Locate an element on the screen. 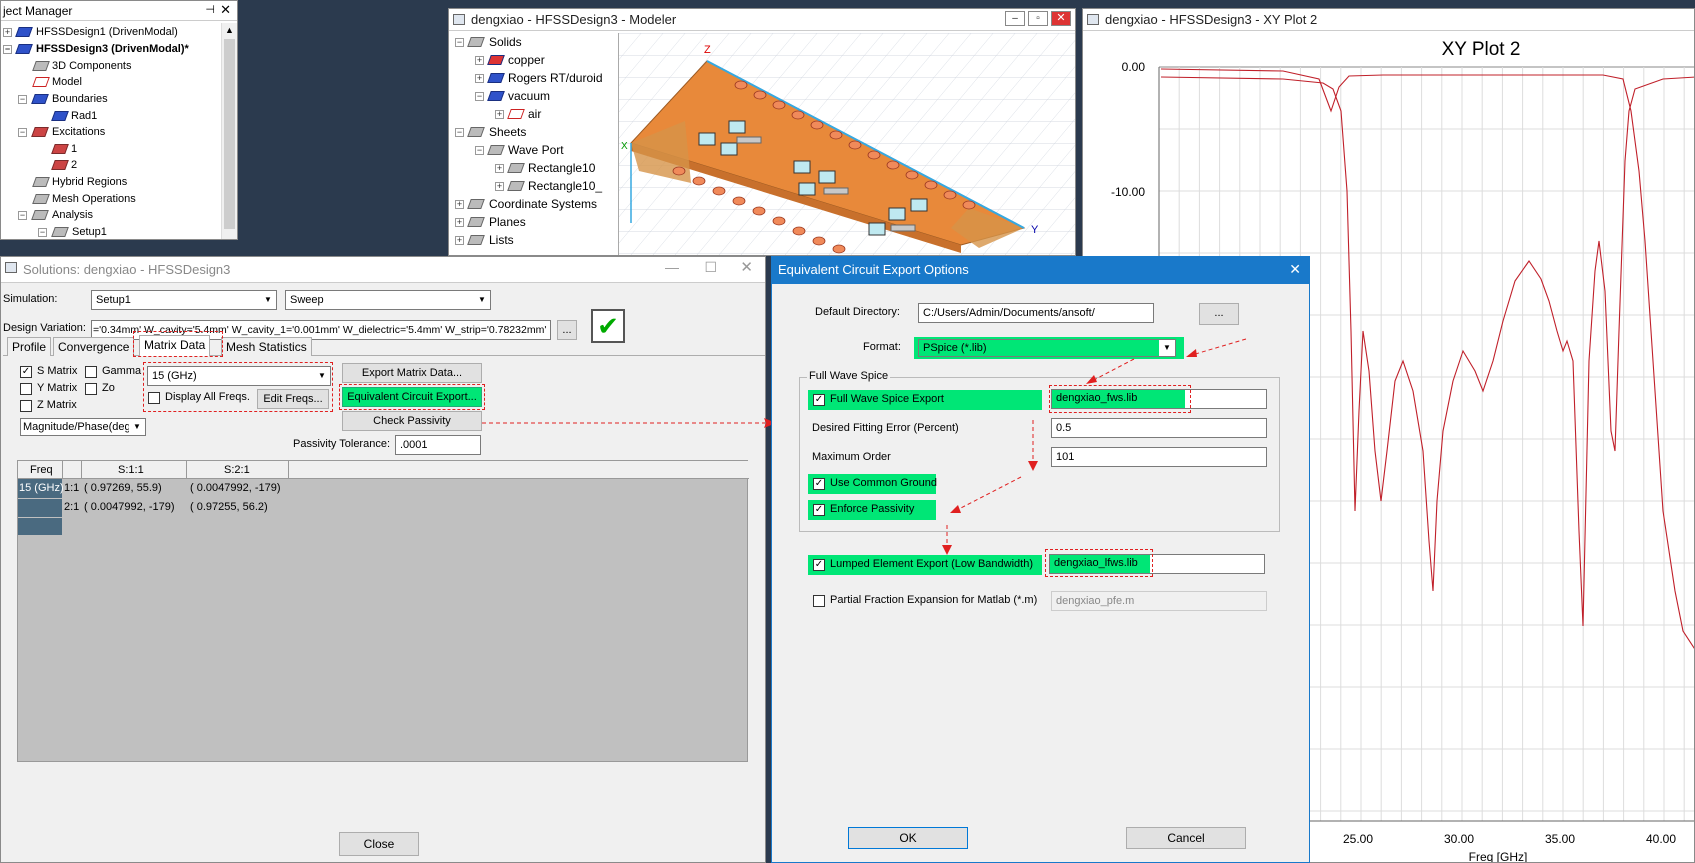 The image size is (1695, 863). row-s21: ( 0.97255, 56.2) is located at coordinates (229, 507).